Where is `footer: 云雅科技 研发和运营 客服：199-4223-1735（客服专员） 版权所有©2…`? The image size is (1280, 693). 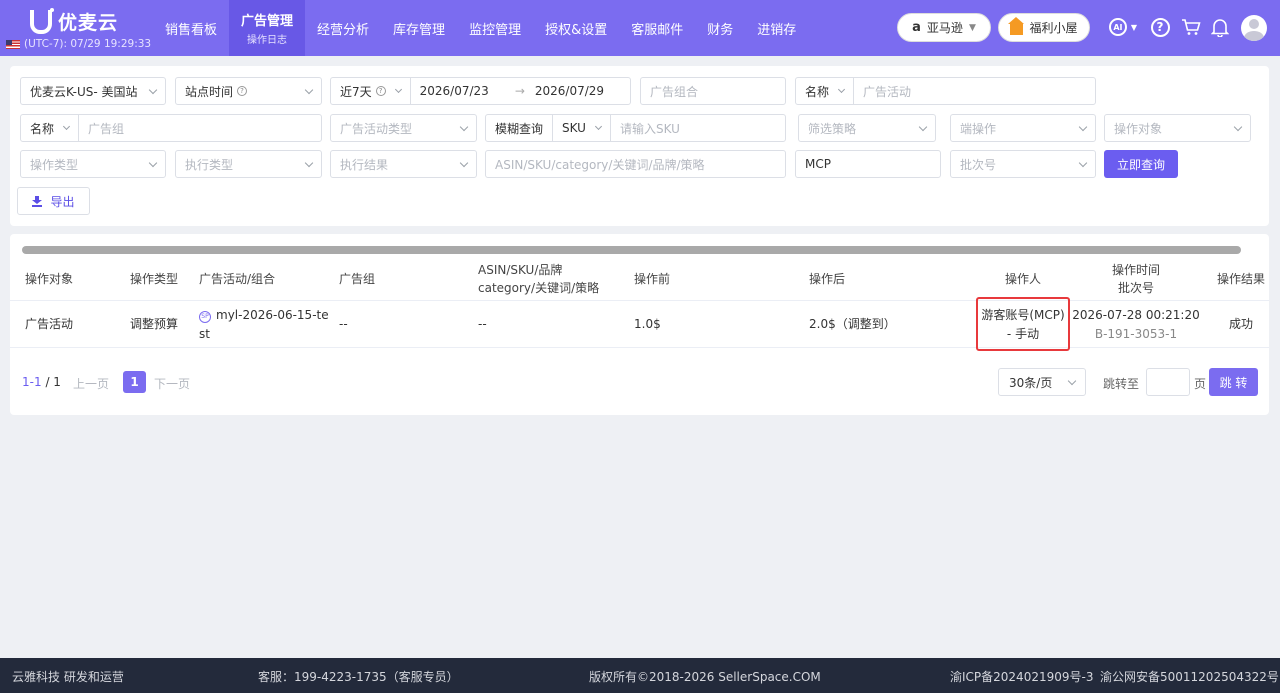
footer: 云雅科技 研发和运营 客服：199-4223-1735（客服专员） 版权所有©2… is located at coordinates (640, 675).